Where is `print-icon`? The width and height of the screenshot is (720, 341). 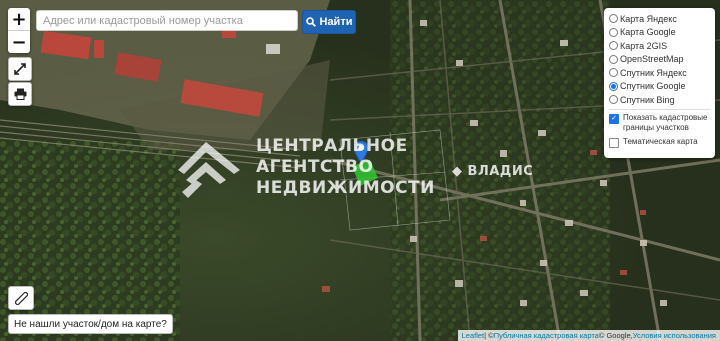
print-icon is located at coordinates (20, 94).